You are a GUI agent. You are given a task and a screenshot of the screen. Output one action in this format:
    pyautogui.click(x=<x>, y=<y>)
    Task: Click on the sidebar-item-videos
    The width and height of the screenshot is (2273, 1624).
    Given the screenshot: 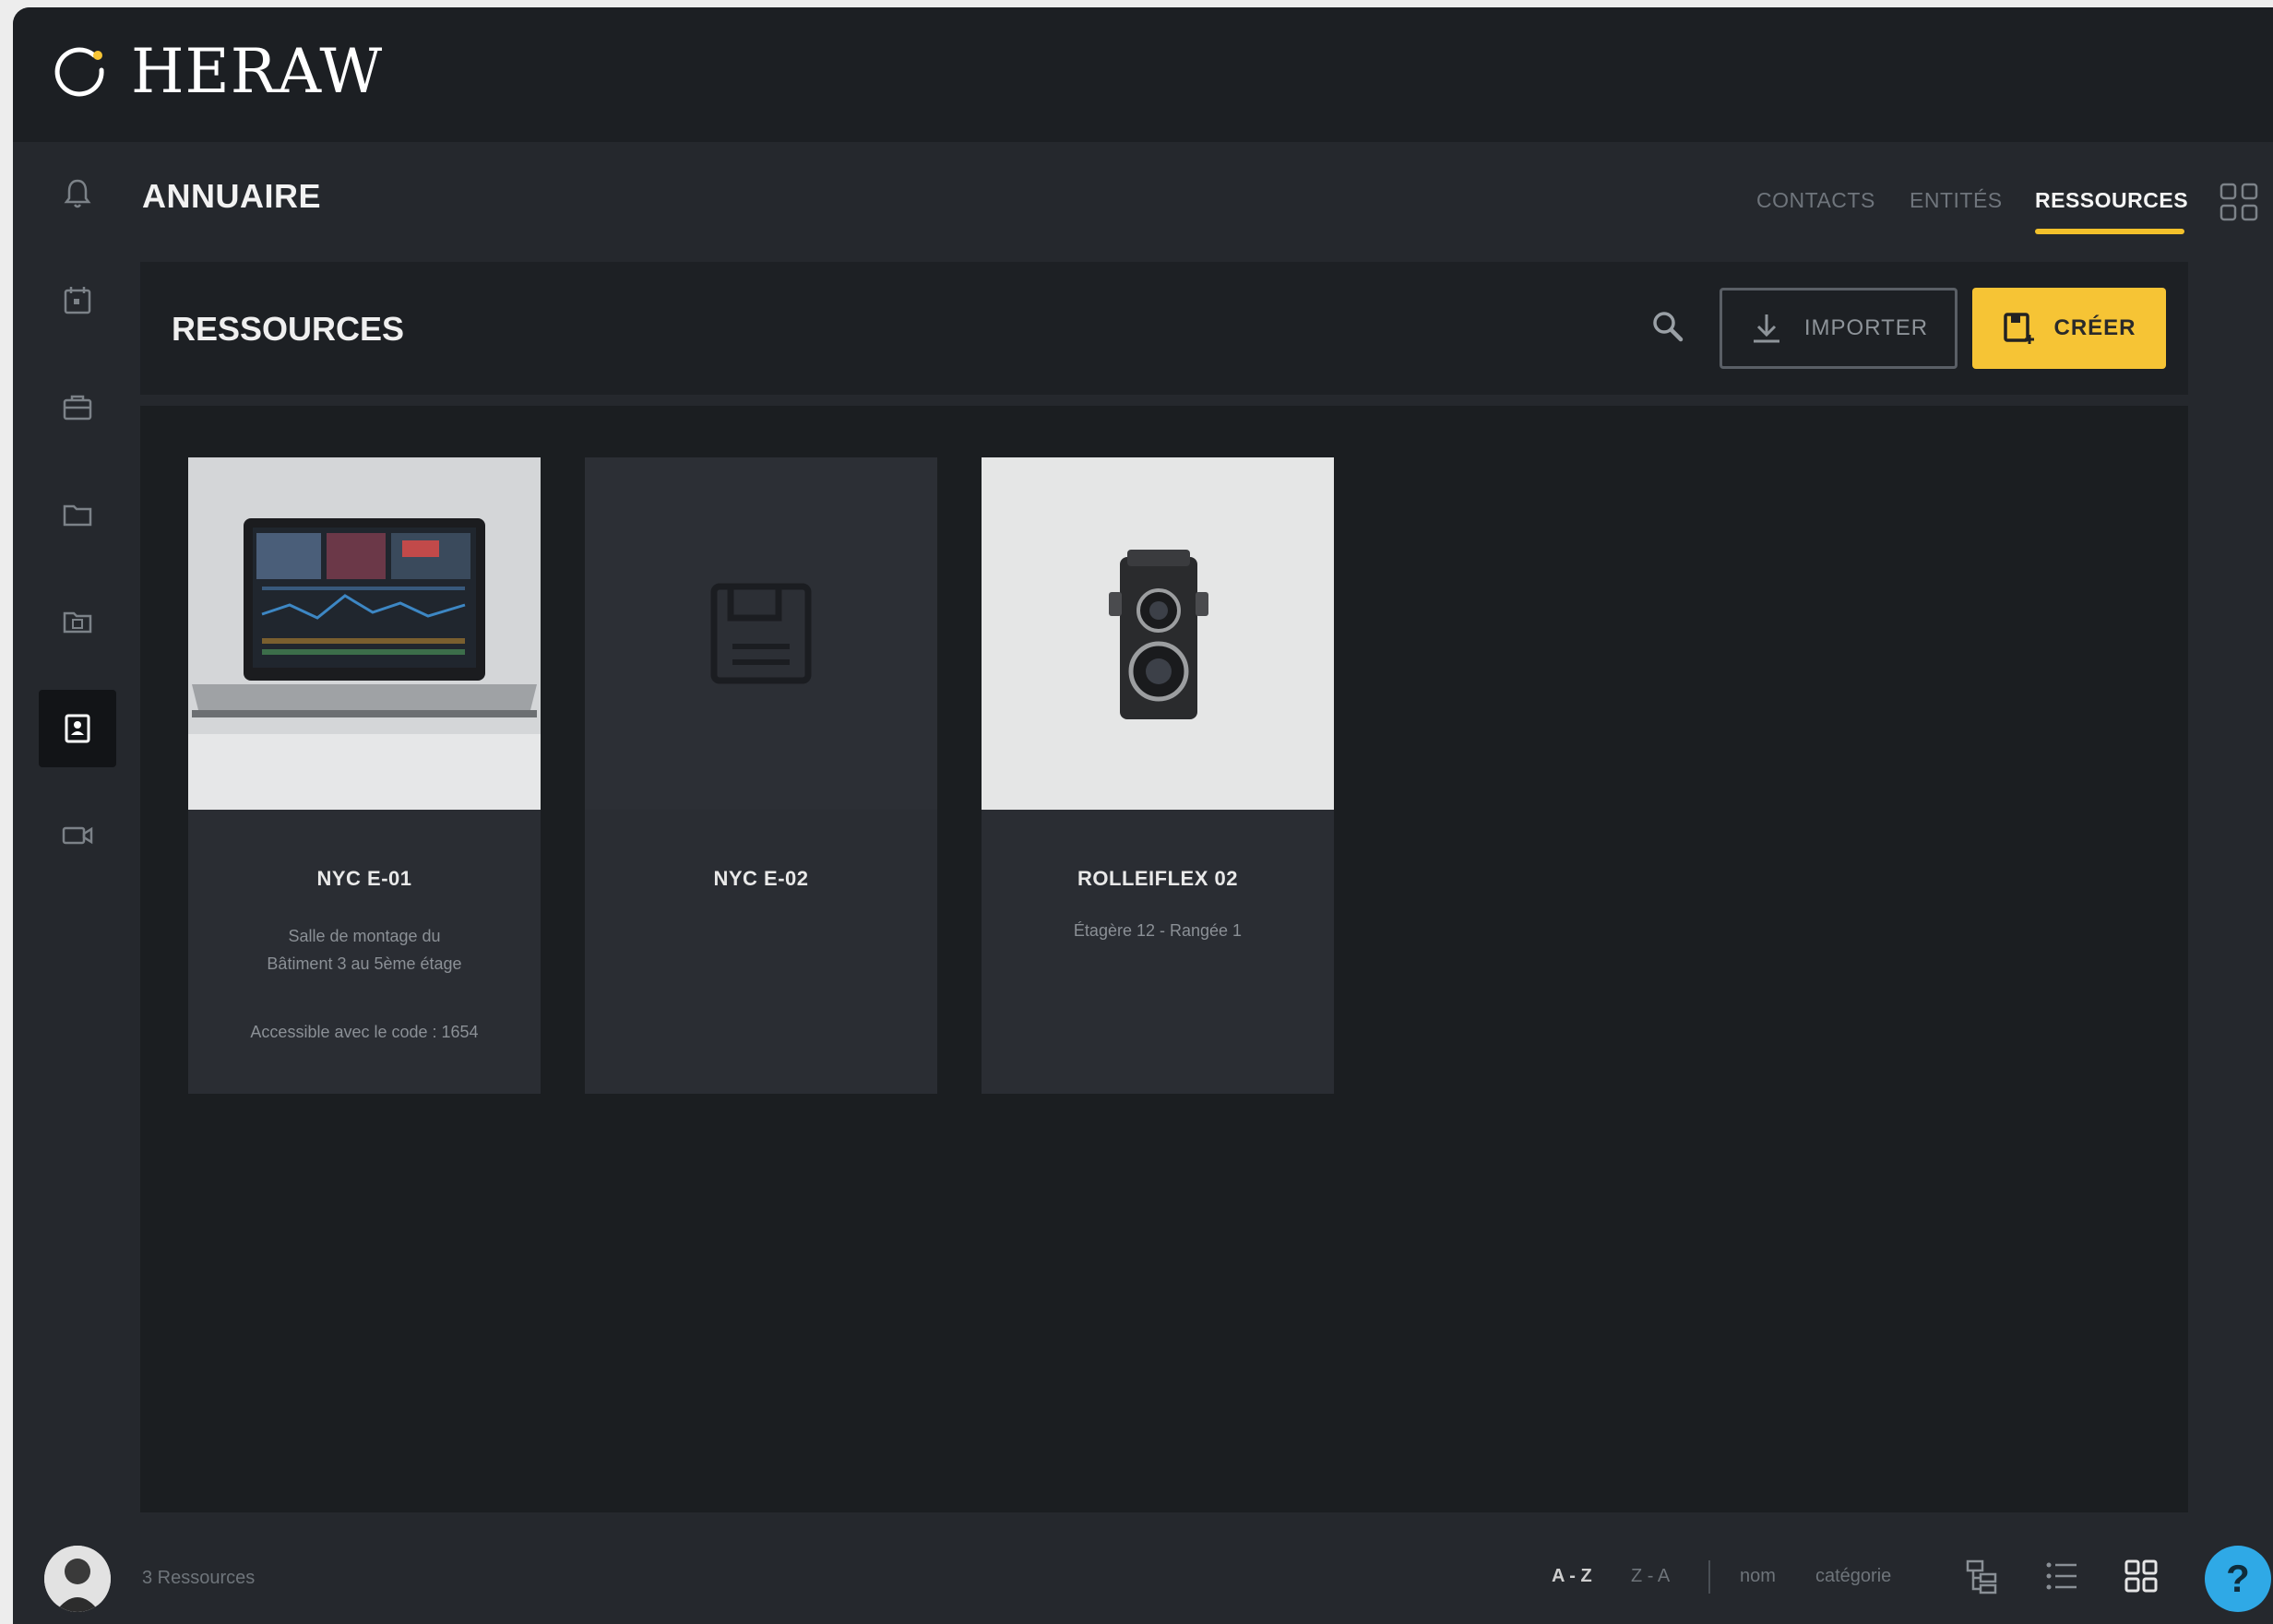 What is the action you would take?
    pyautogui.click(x=77, y=836)
    